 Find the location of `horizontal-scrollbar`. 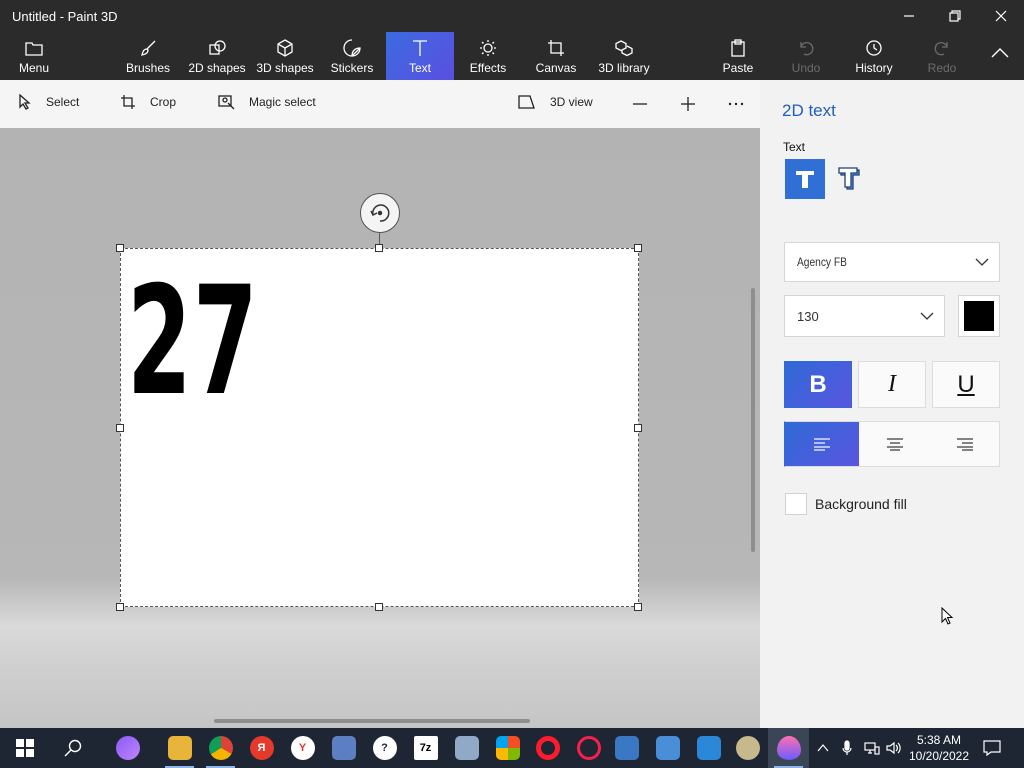

horizontal-scrollbar is located at coordinates (372, 721).